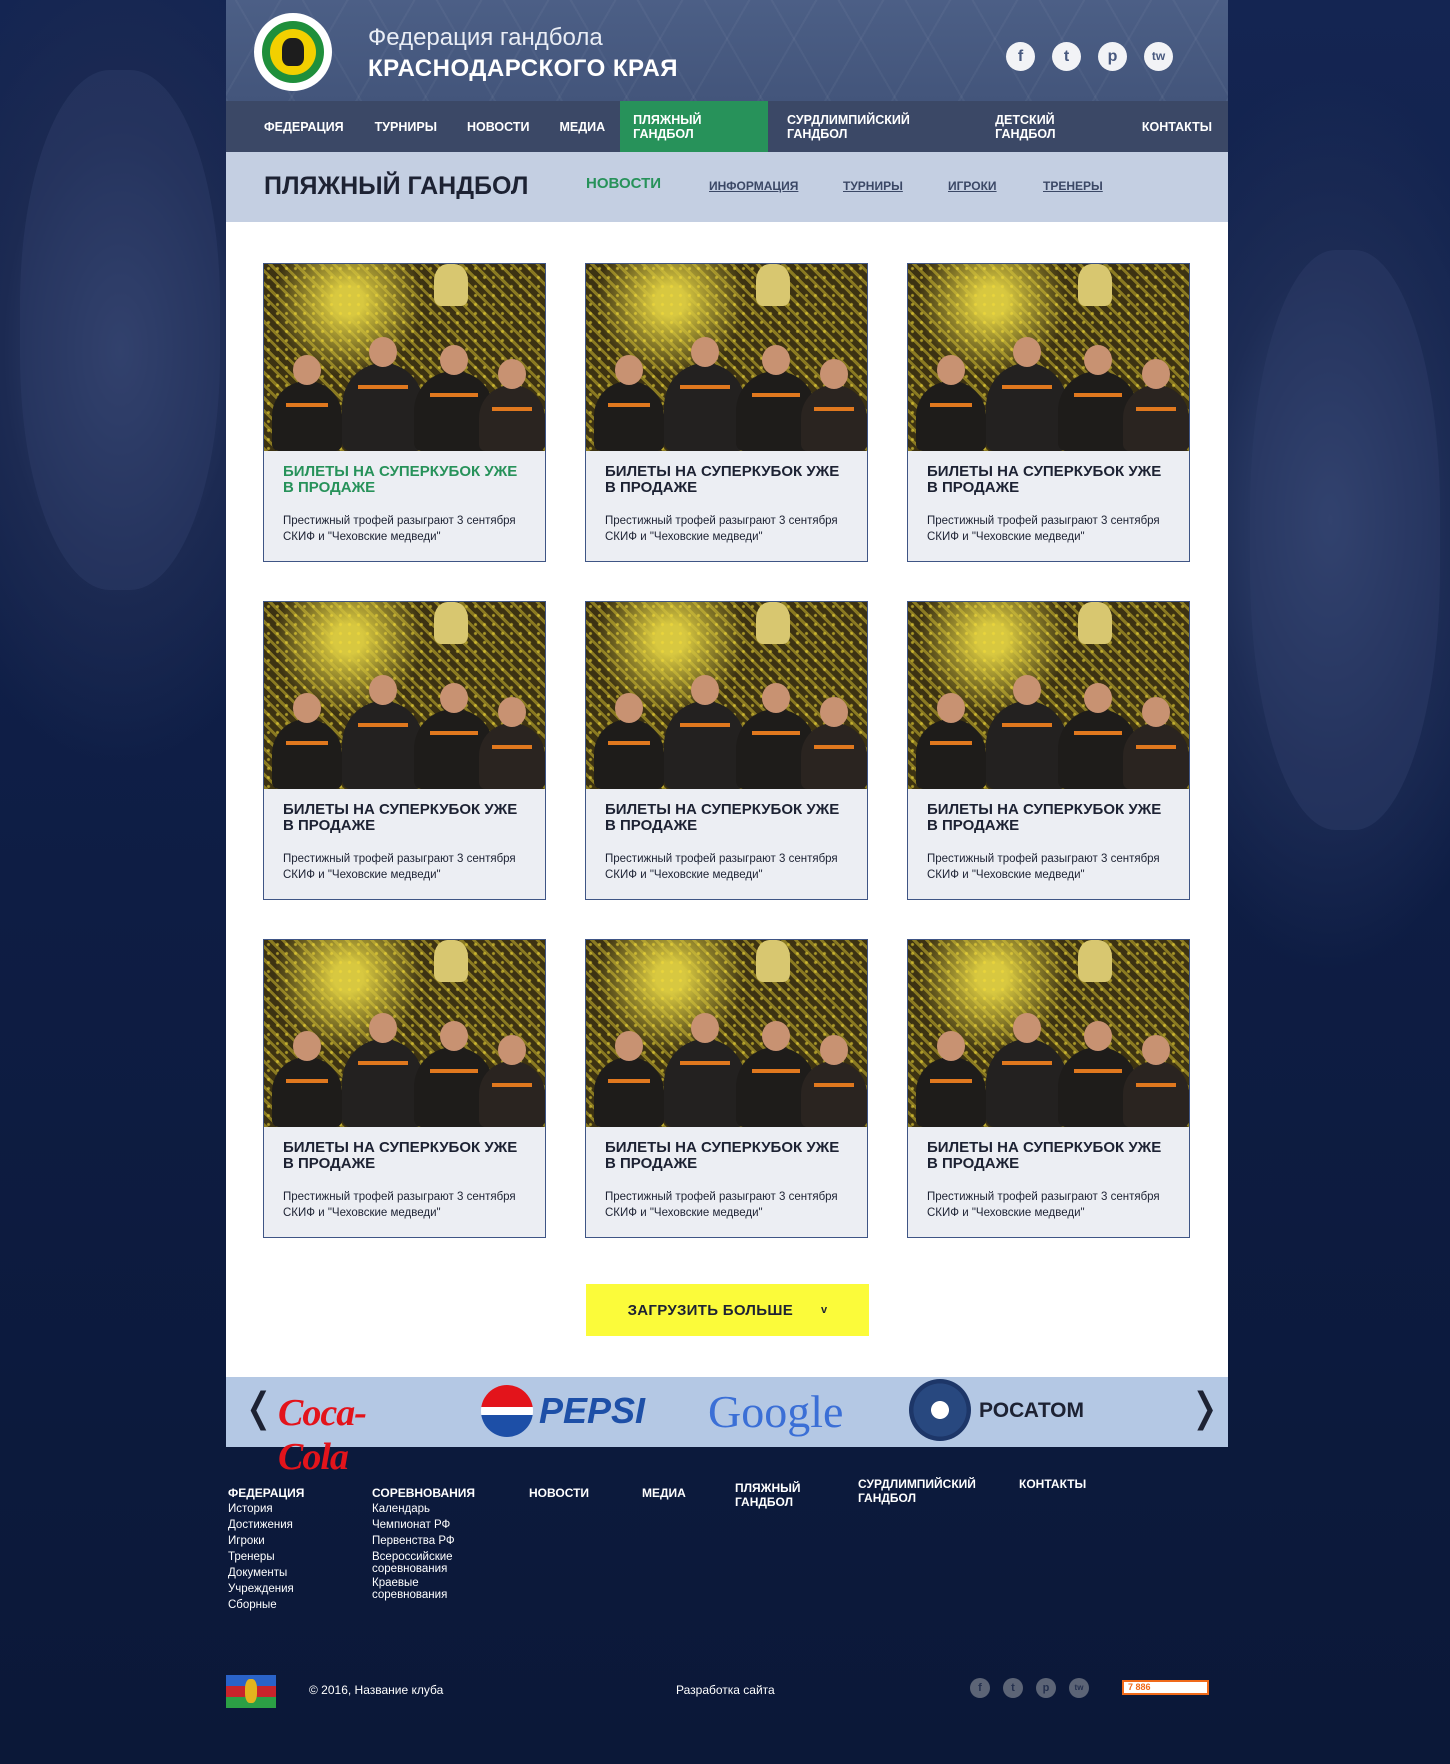  Describe the element at coordinates (1020, 56) in the screenshot. I see `facebook-icon: f` at that location.